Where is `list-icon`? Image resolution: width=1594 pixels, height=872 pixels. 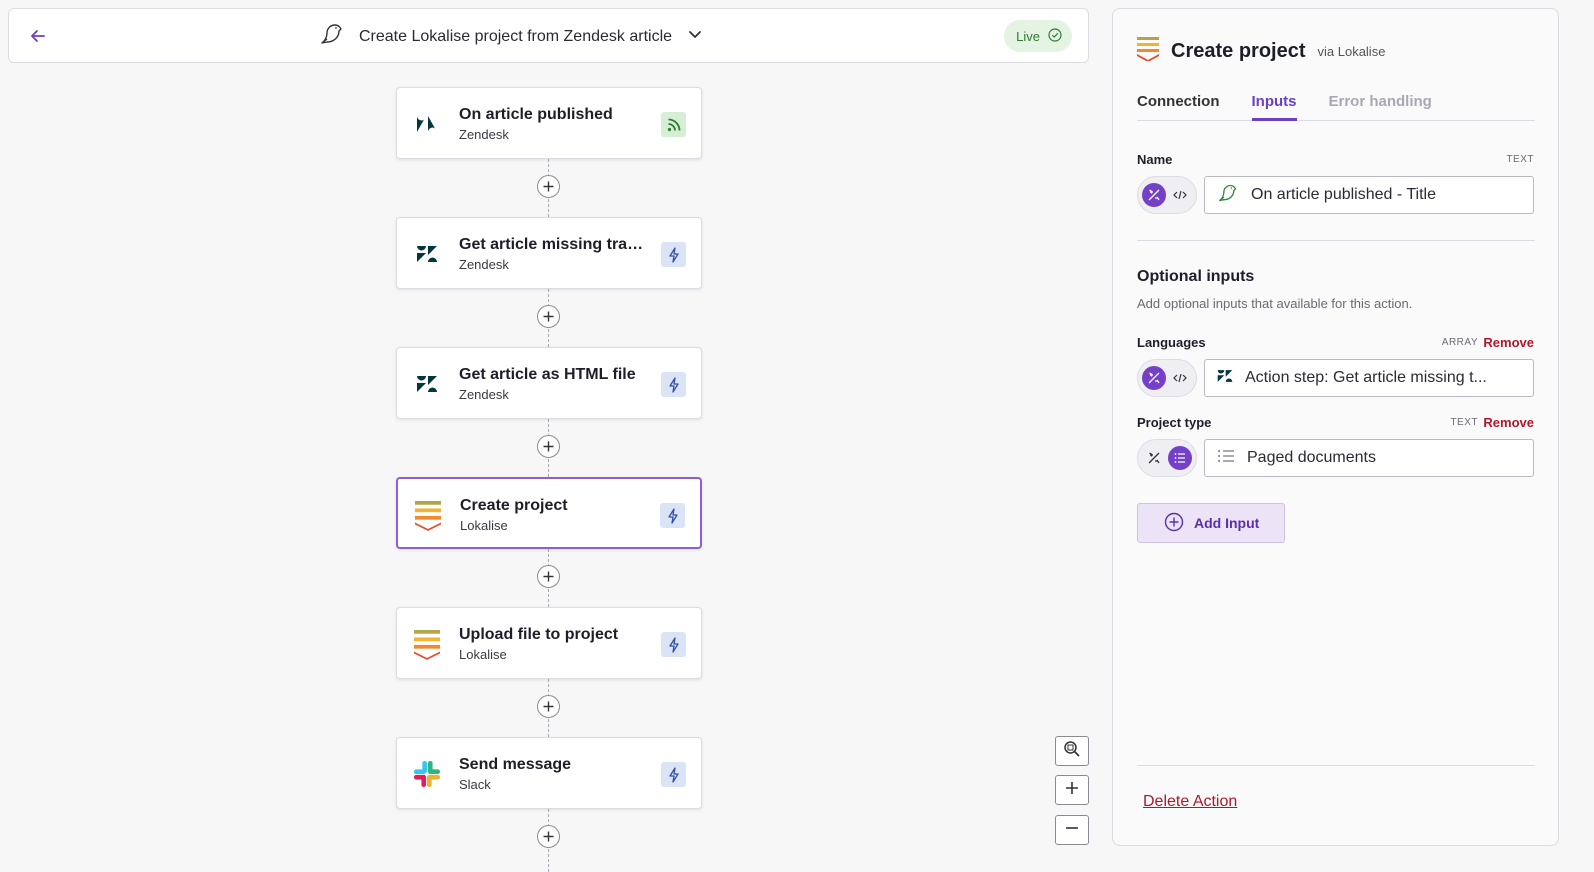
list-icon is located at coordinates (1226, 458).